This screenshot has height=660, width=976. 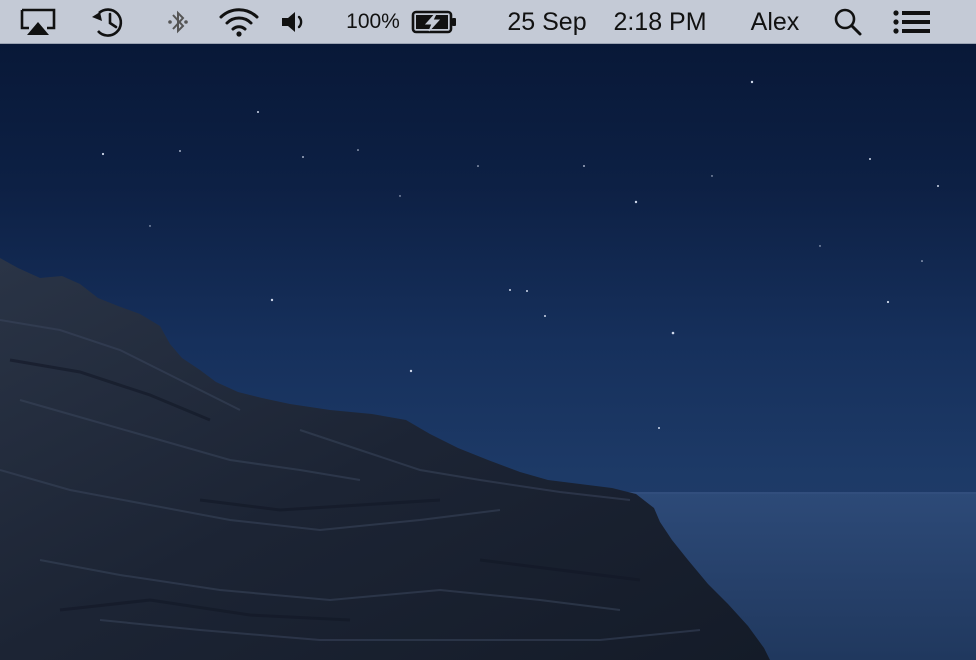 I want to click on wifi-icon, so click(x=239, y=22).